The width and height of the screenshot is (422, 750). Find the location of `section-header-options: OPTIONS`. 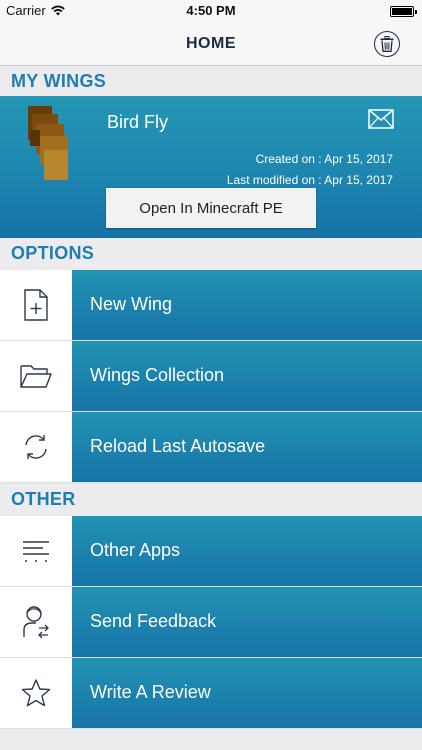

section-header-options: OPTIONS is located at coordinates (211, 253).